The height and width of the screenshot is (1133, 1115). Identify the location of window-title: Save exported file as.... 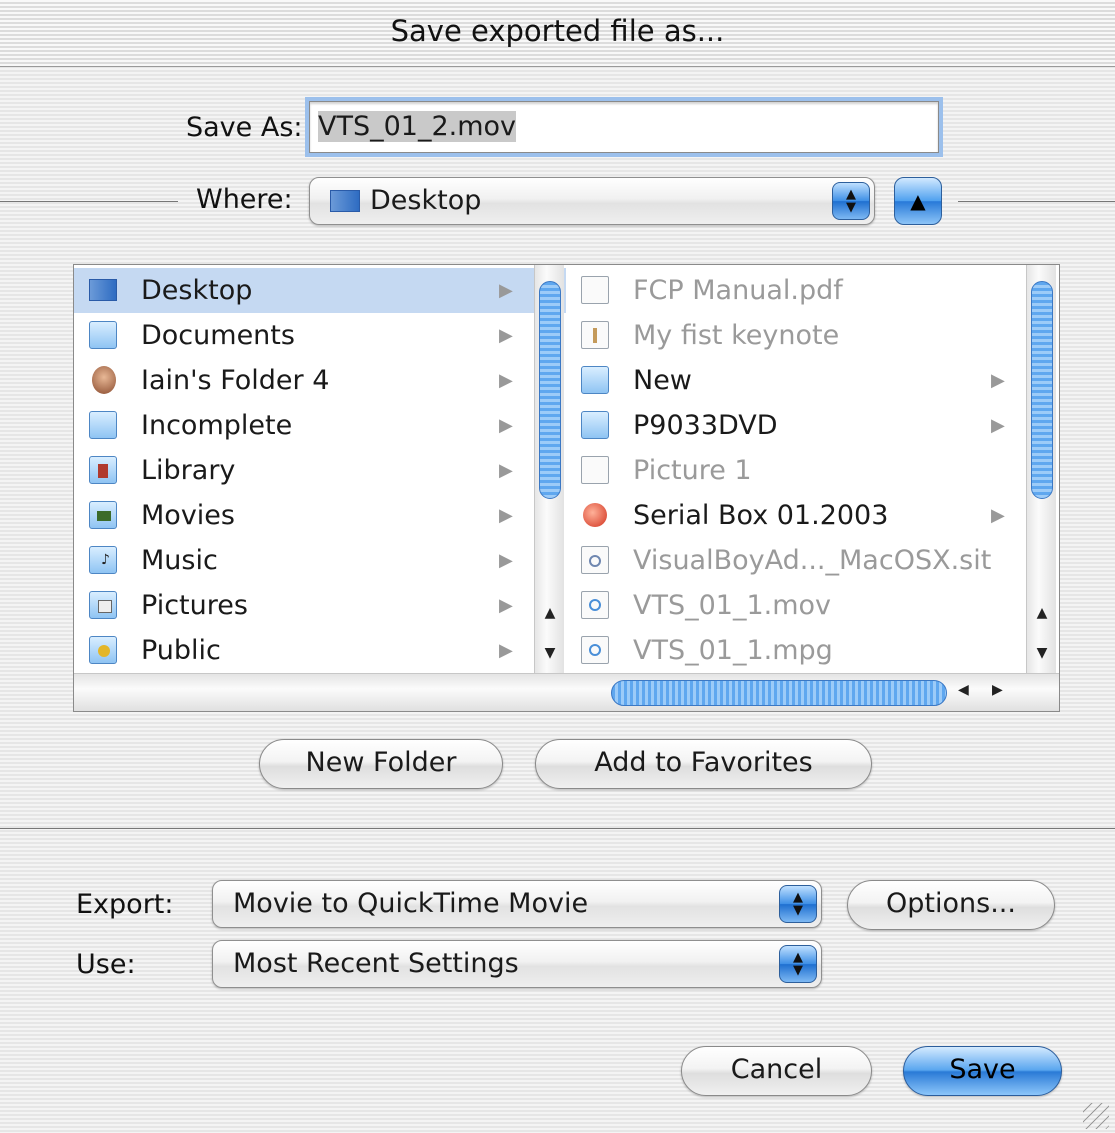
(557, 31).